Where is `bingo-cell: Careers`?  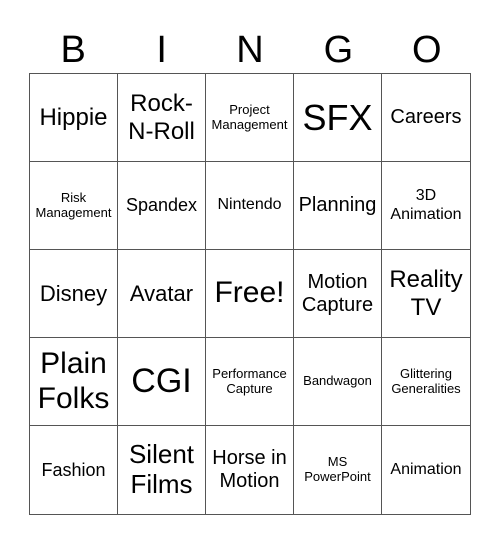 bingo-cell: Careers is located at coordinates (426, 118).